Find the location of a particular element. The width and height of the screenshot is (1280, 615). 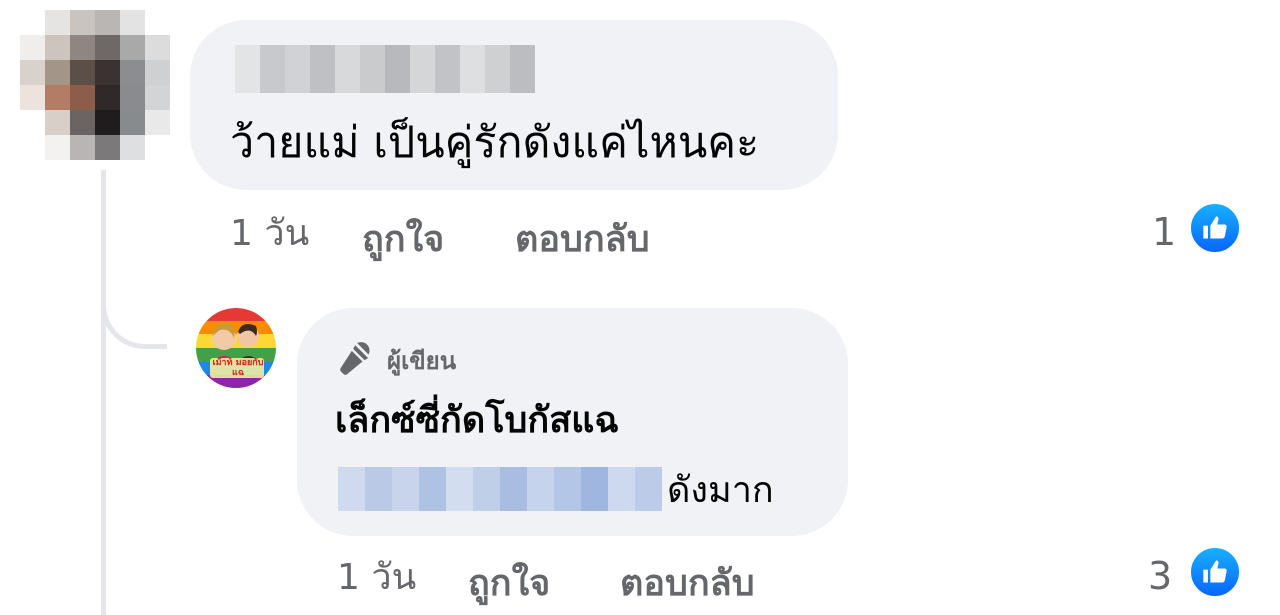

microphone-icon is located at coordinates (357, 360).